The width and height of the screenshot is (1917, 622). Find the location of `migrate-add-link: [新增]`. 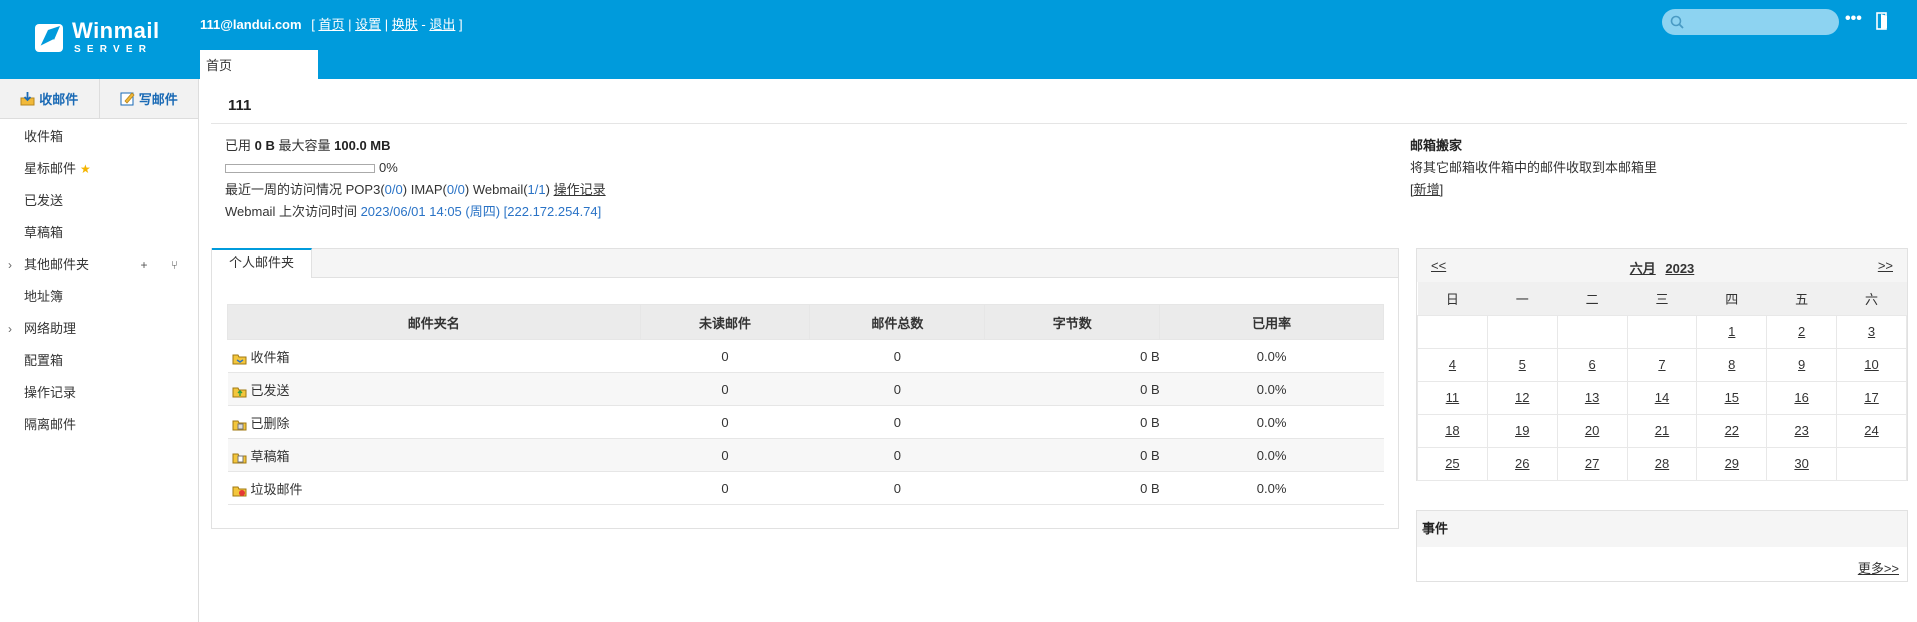

migrate-add-link: [新增] is located at coordinates (1426, 189).